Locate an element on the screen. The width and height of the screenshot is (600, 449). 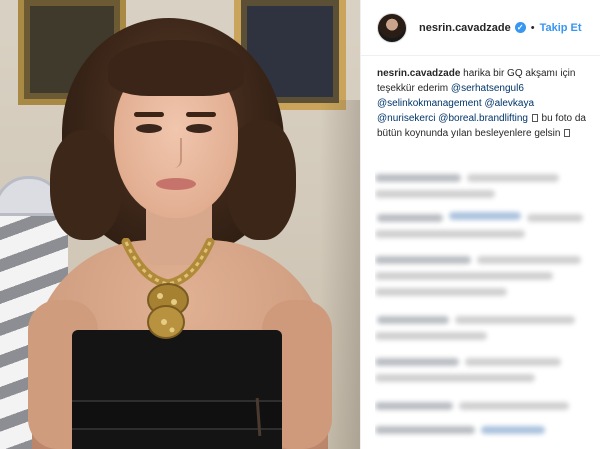
right-eyebrow is located at coordinates (201, 114).